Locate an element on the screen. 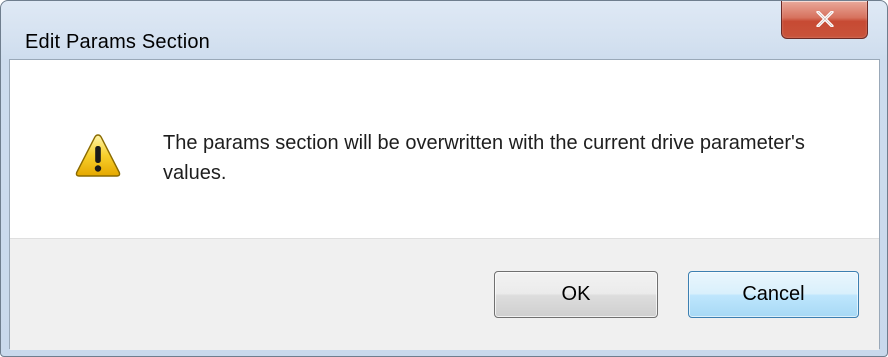  cancel-button: Cancel is located at coordinates (773, 294).